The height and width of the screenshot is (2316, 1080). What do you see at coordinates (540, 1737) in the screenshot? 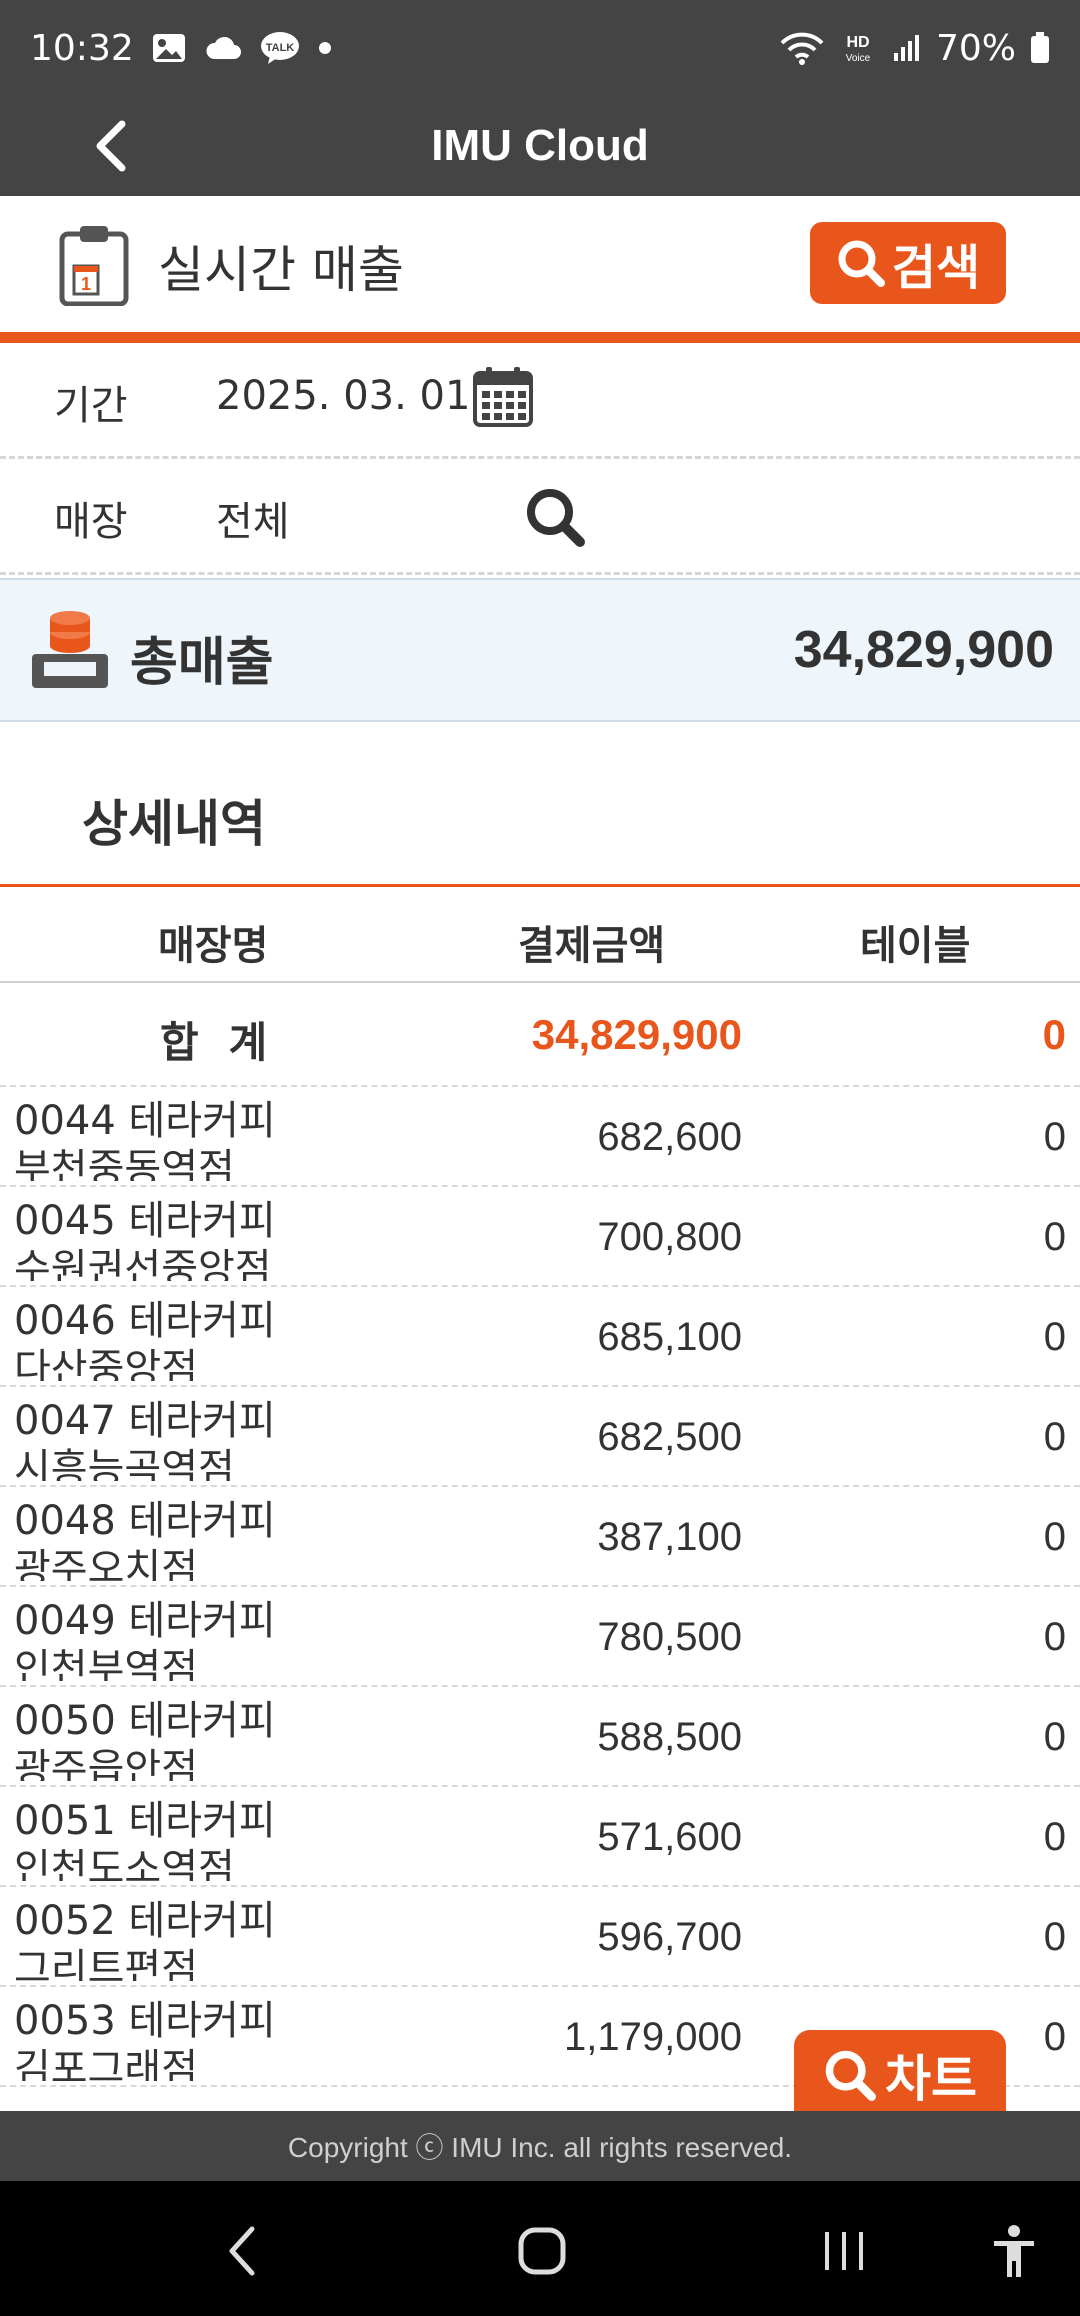
I see `table-row: 0050 테라커피 광주읍안점 588,500 0` at bounding box center [540, 1737].